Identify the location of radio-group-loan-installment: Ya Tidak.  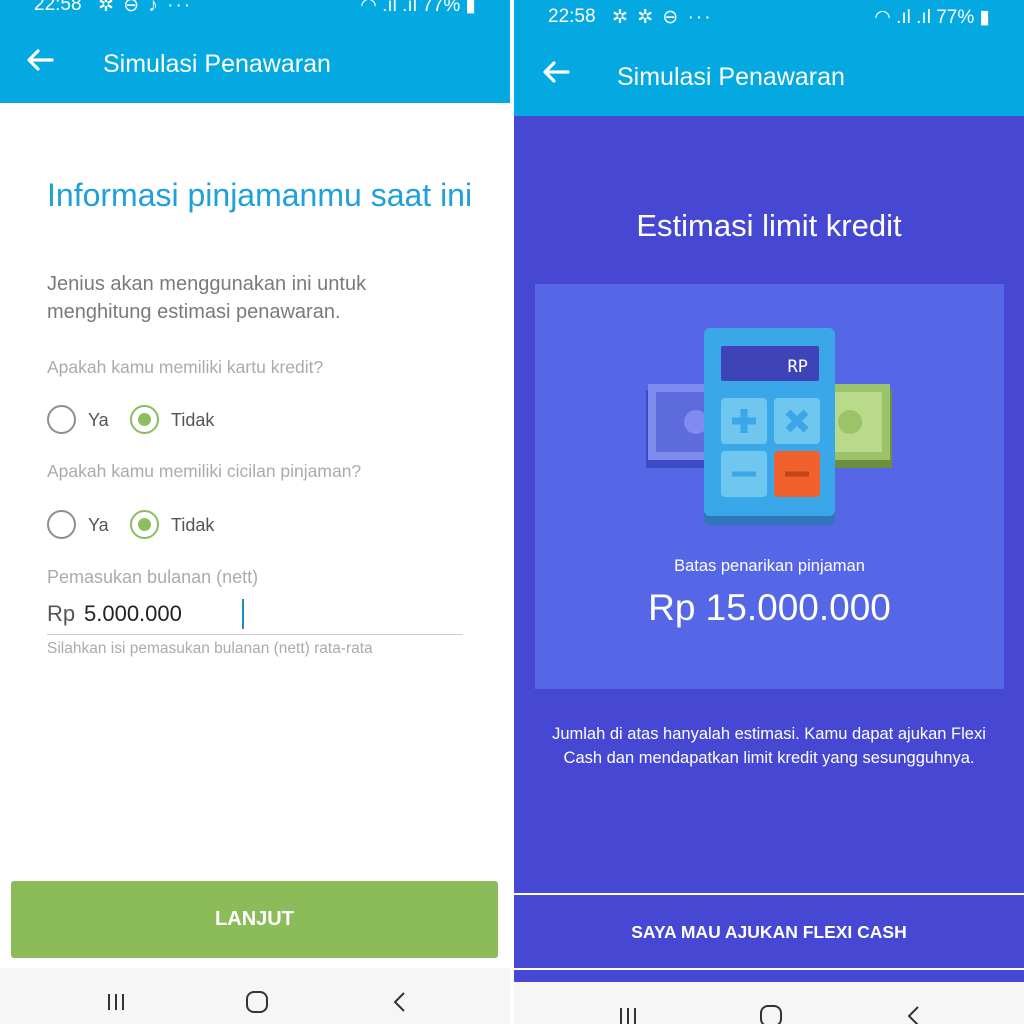
(197, 525).